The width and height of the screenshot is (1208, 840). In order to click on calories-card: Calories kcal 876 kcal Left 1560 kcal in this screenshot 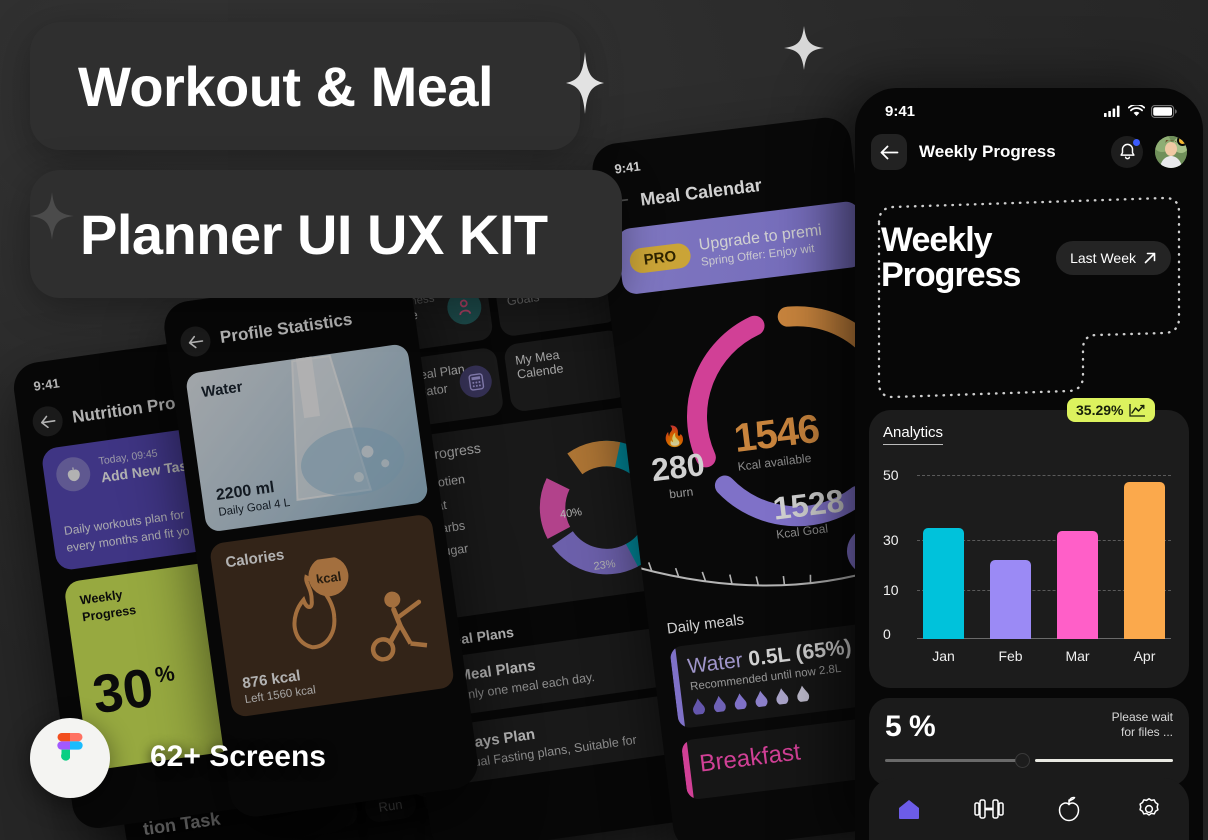, I will do `click(332, 615)`.